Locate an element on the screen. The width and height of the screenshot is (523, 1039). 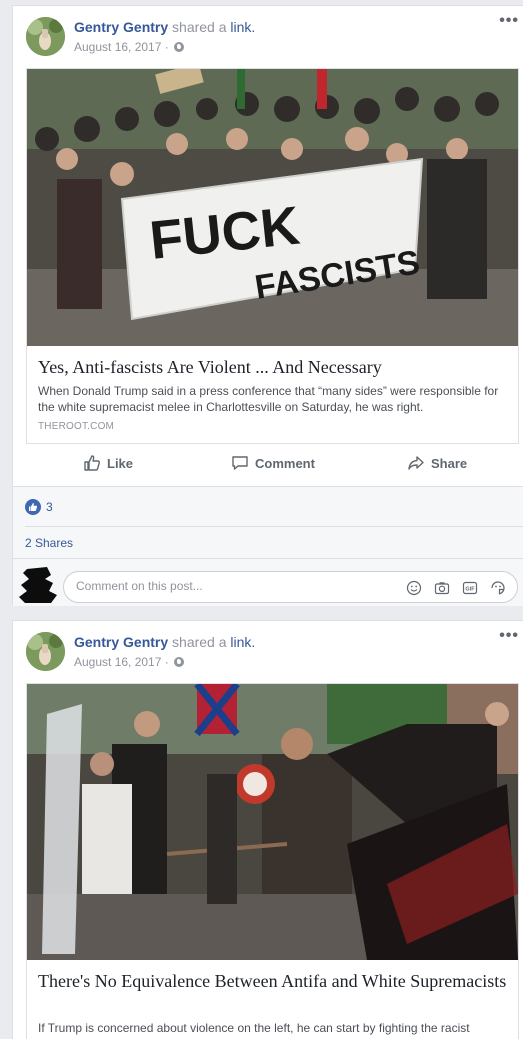
post-footer: 3 2 Shares Comment on this post... GIF is located at coordinates (268, 546).